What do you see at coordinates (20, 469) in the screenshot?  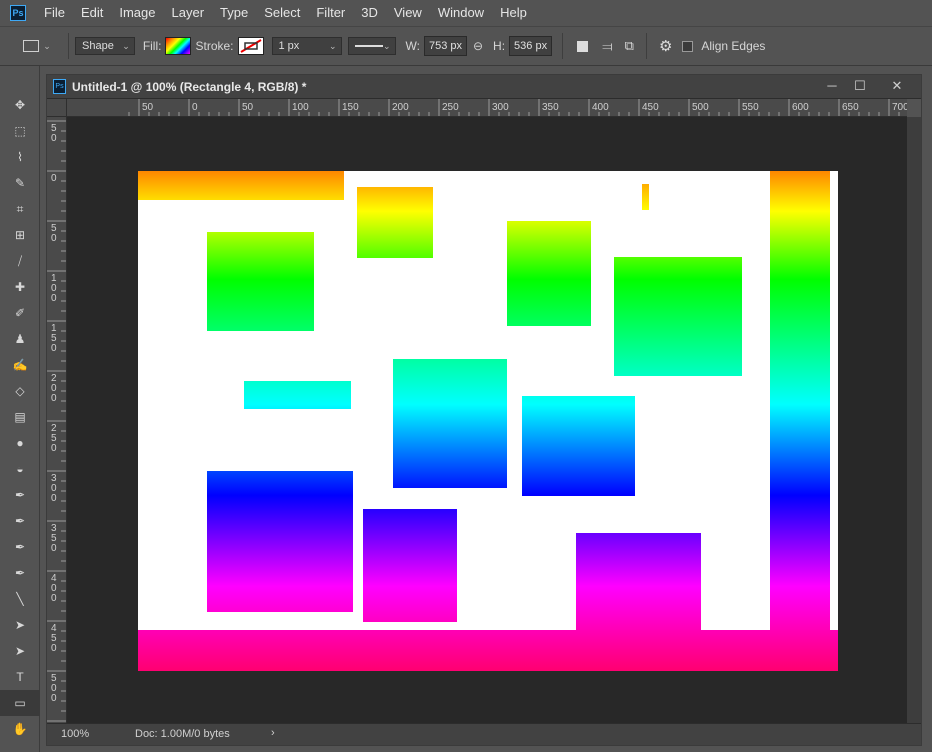 I see `dodge-tool-icon: ◒` at bounding box center [20, 469].